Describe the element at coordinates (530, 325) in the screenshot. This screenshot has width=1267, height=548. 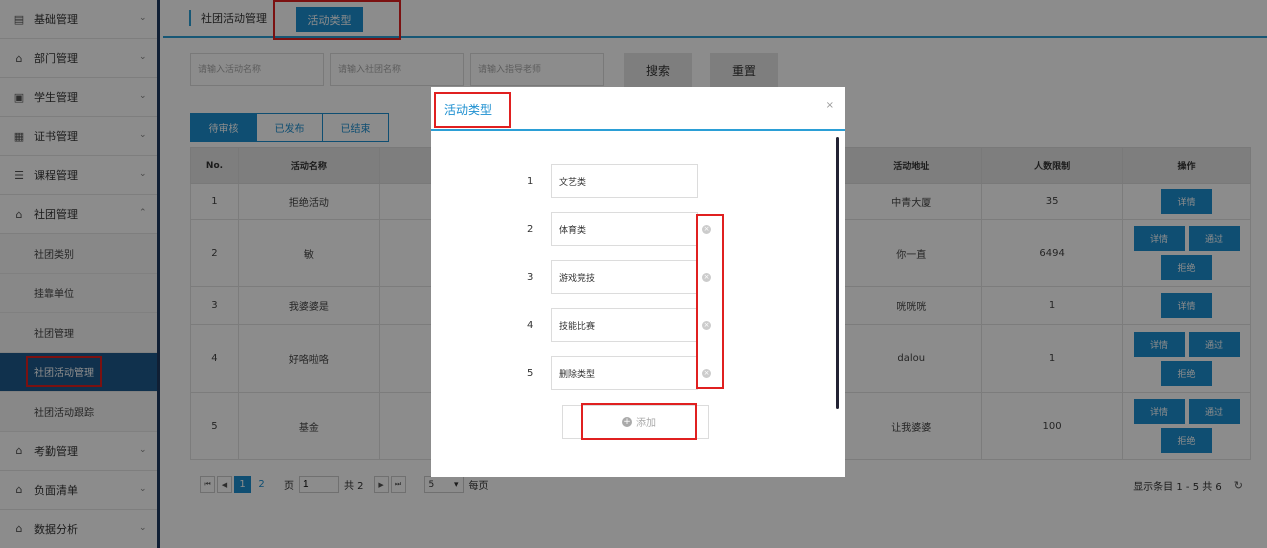
I see `type-number: 4` at that location.